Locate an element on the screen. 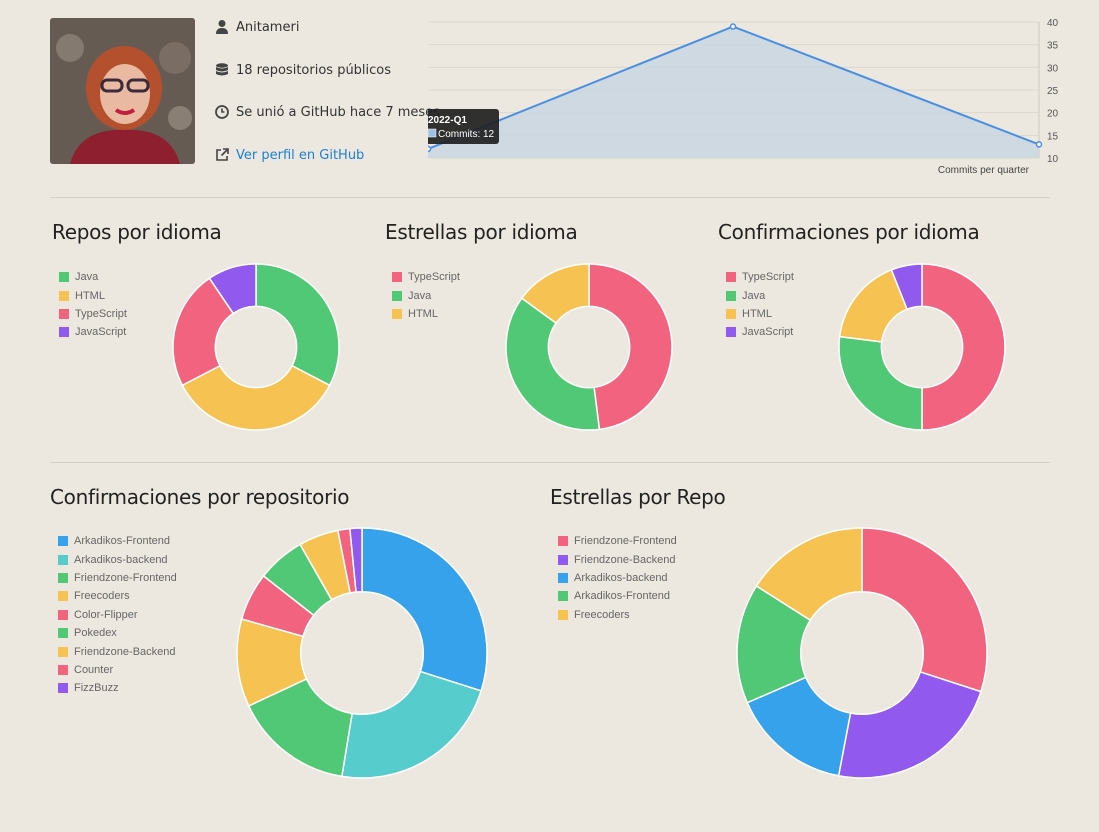 The height and width of the screenshot is (832, 1099). tooltip-swatch is located at coordinates (432, 133).